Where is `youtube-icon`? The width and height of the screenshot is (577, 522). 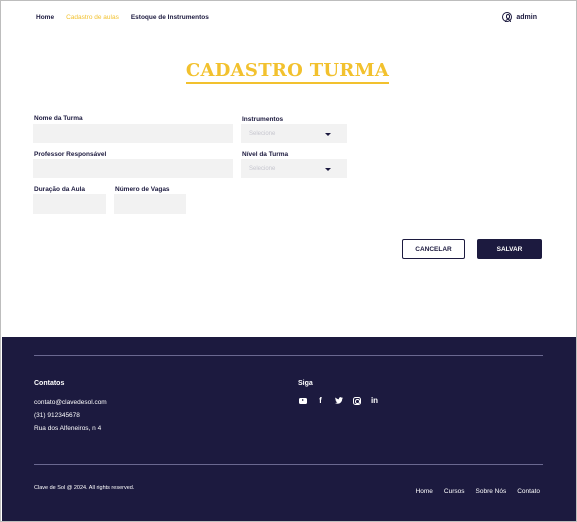 youtube-icon is located at coordinates (302, 400).